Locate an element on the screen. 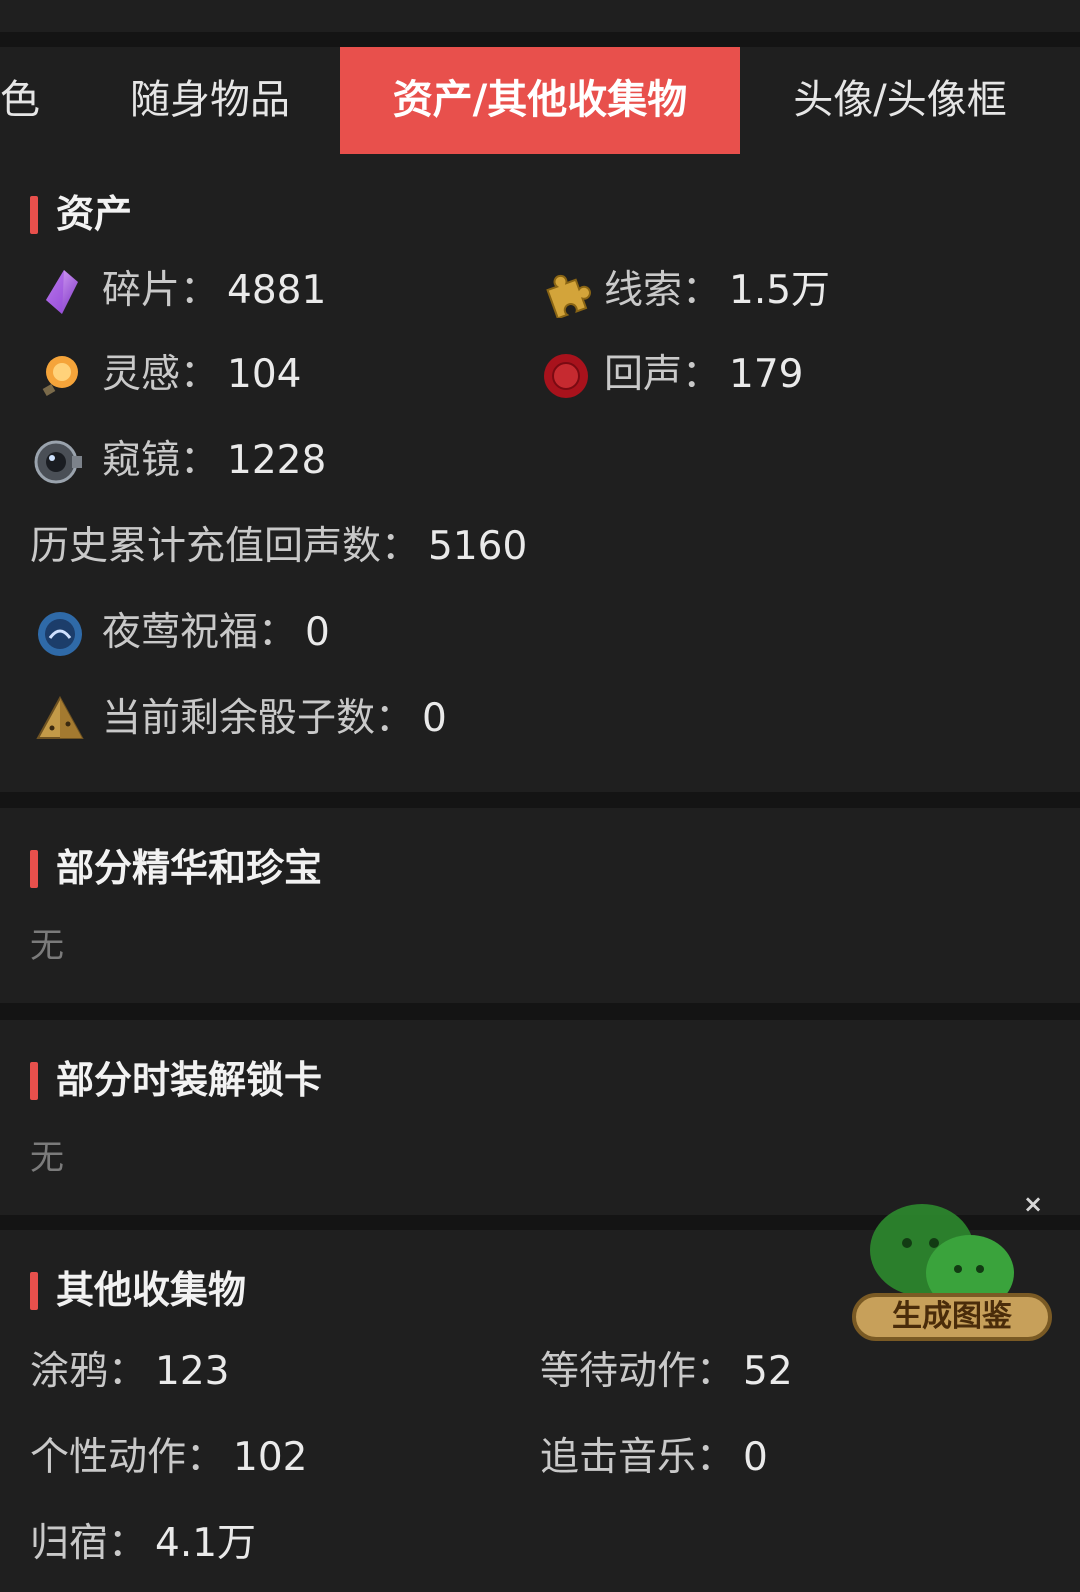 This screenshot has height=1592, width=1080. section-title-costume: 部分时装解锁卡 is located at coordinates (176, 1080).